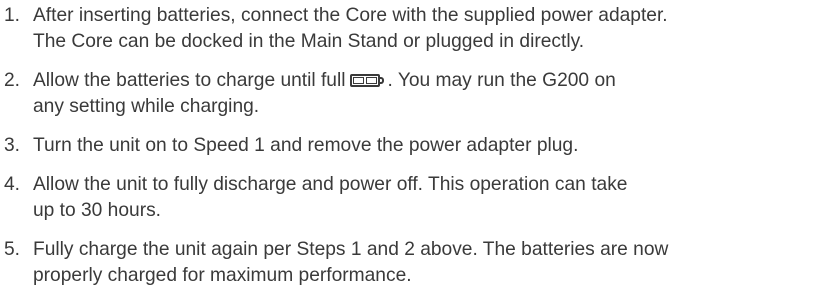 This screenshot has width=824, height=298. I want to click on battery-full-icon, so click(366, 80).